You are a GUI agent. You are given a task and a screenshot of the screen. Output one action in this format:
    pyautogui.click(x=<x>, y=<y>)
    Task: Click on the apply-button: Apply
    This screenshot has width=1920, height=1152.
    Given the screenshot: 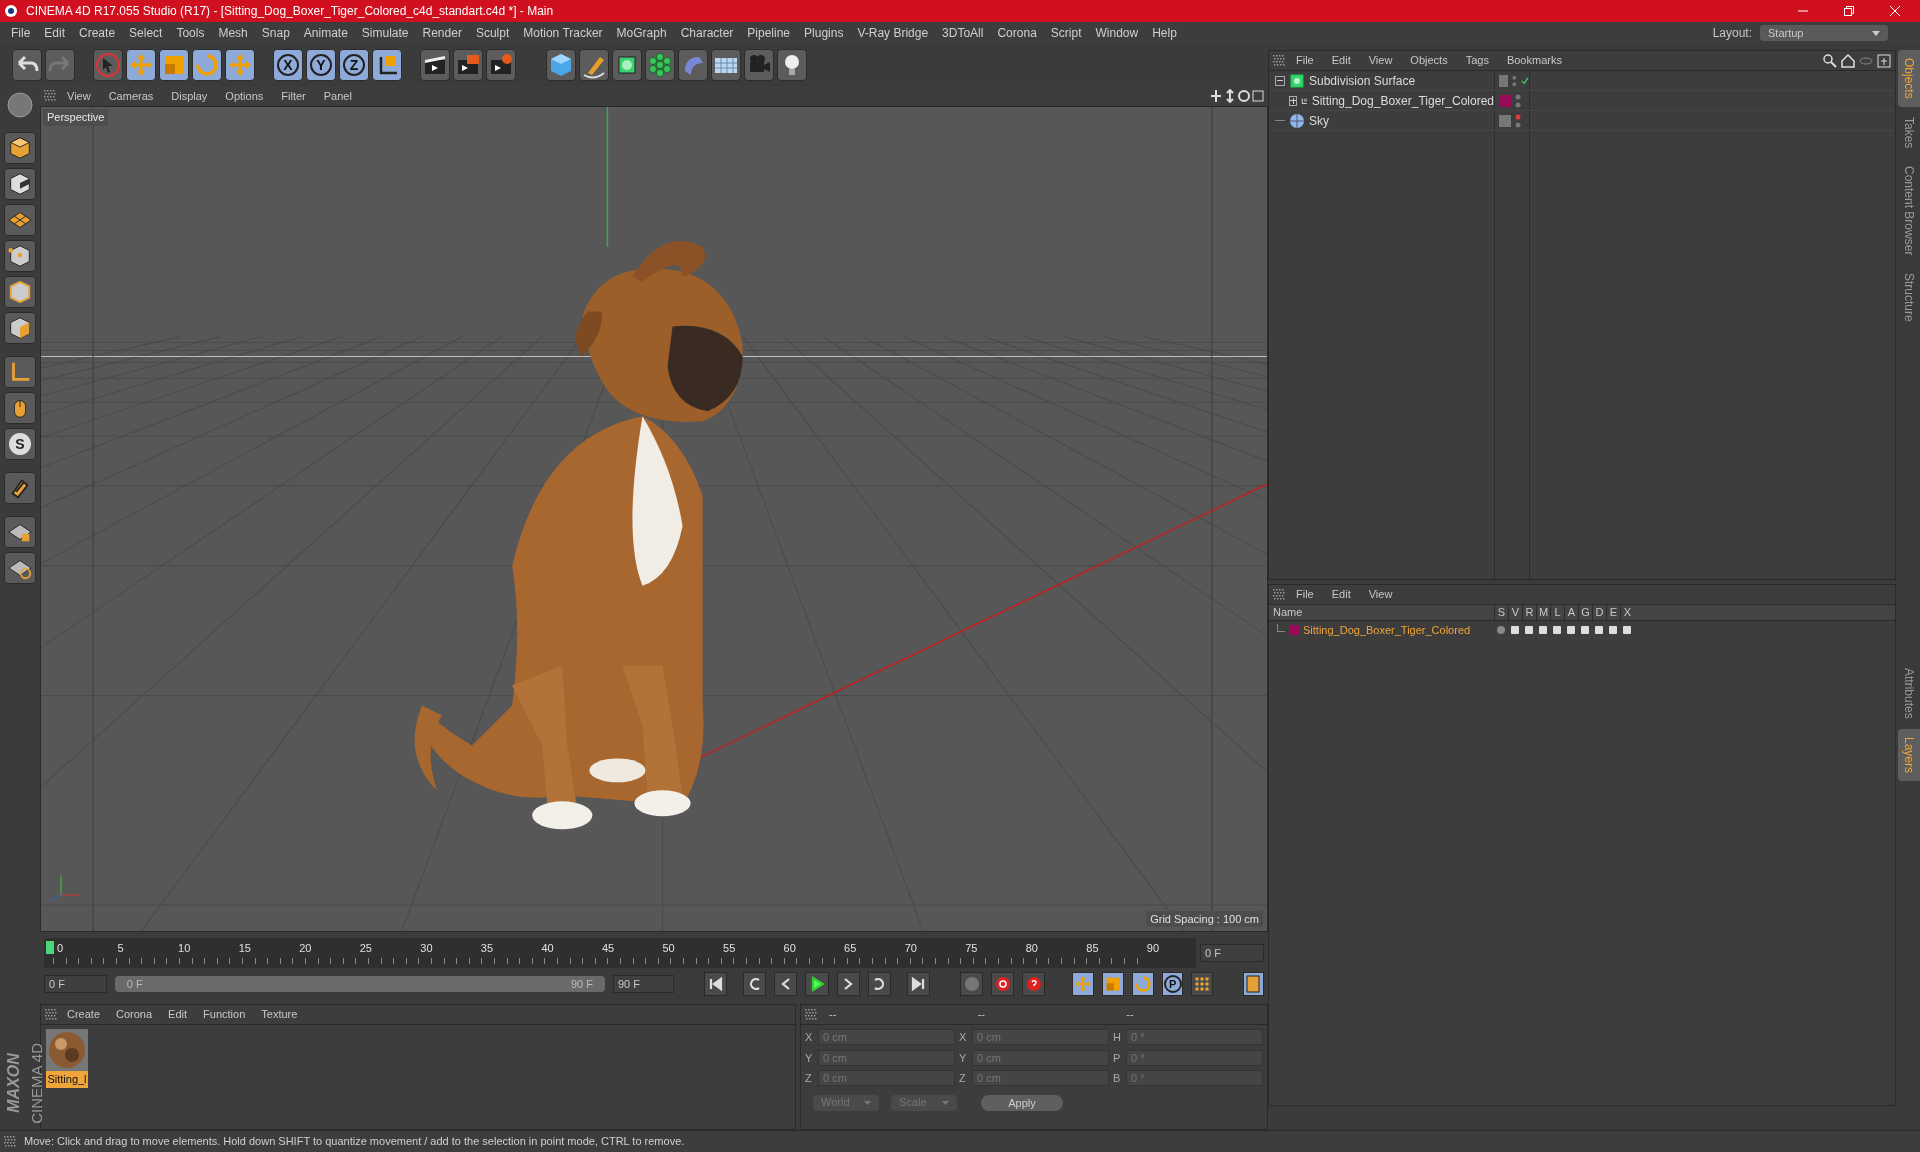 What is the action you would take?
    pyautogui.click(x=1022, y=1102)
    